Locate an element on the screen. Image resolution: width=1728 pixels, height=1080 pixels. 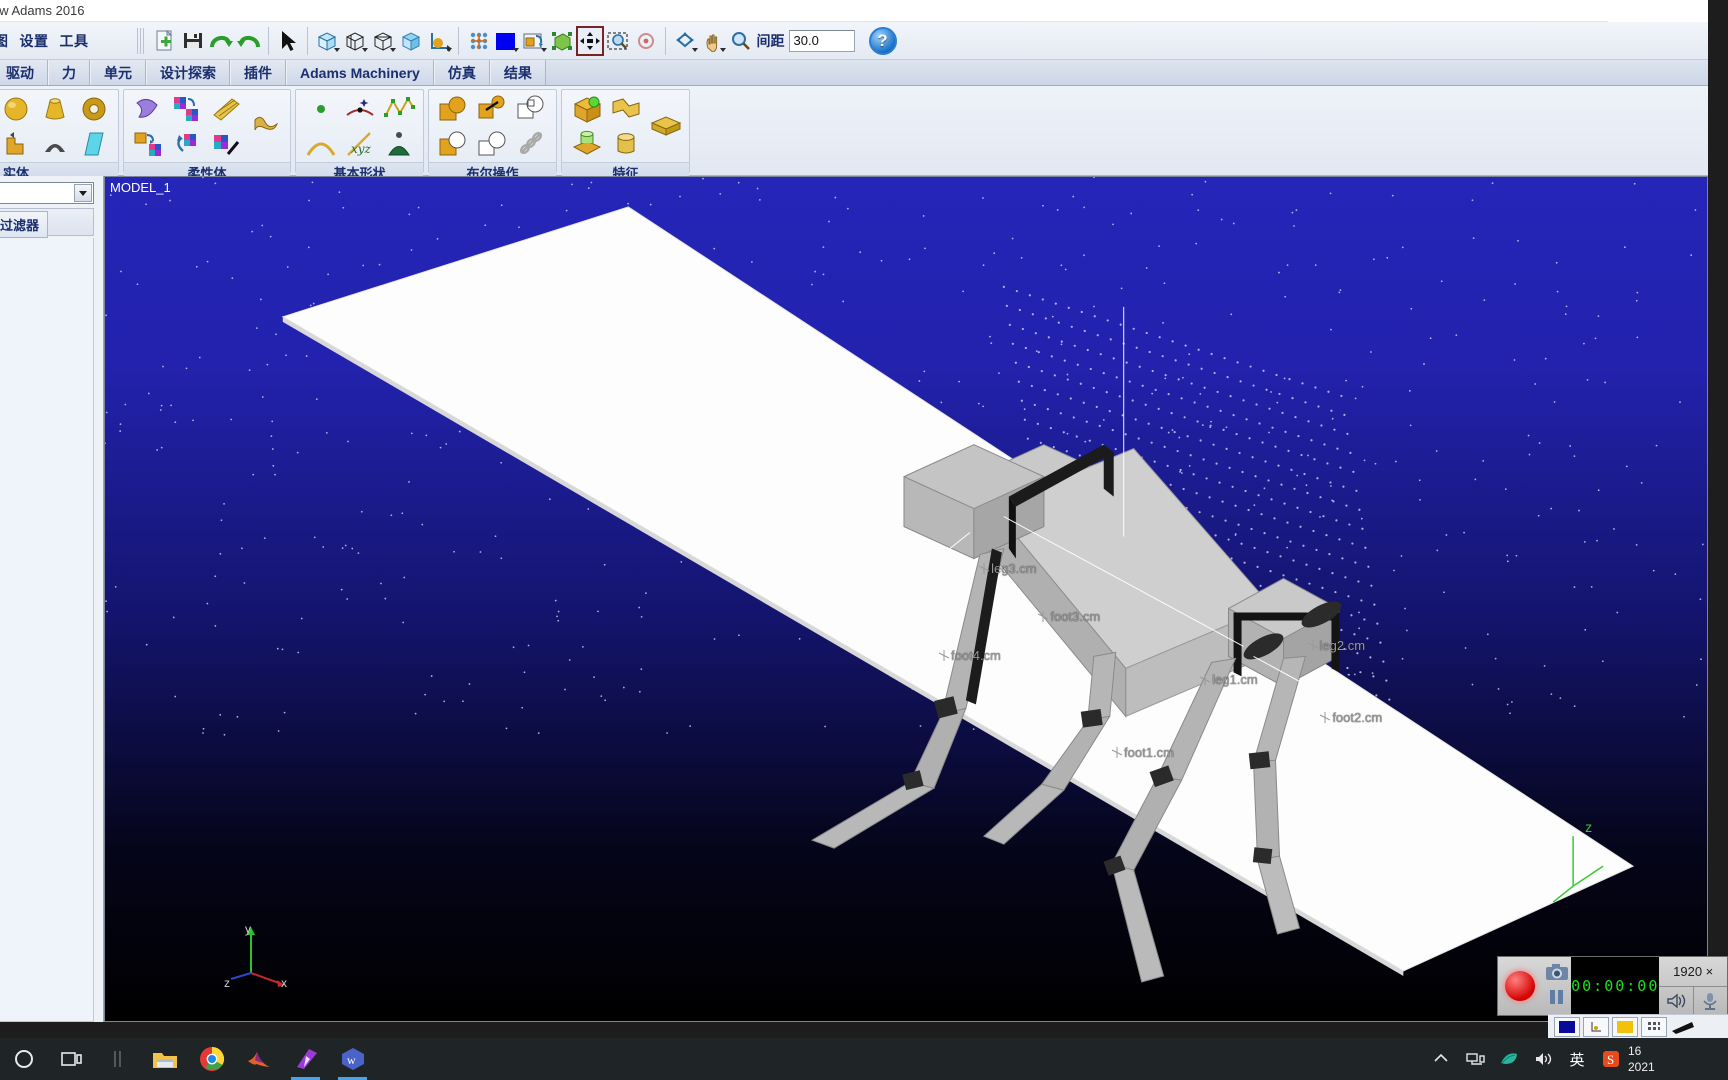
record-button is located at coordinates (1520, 986).